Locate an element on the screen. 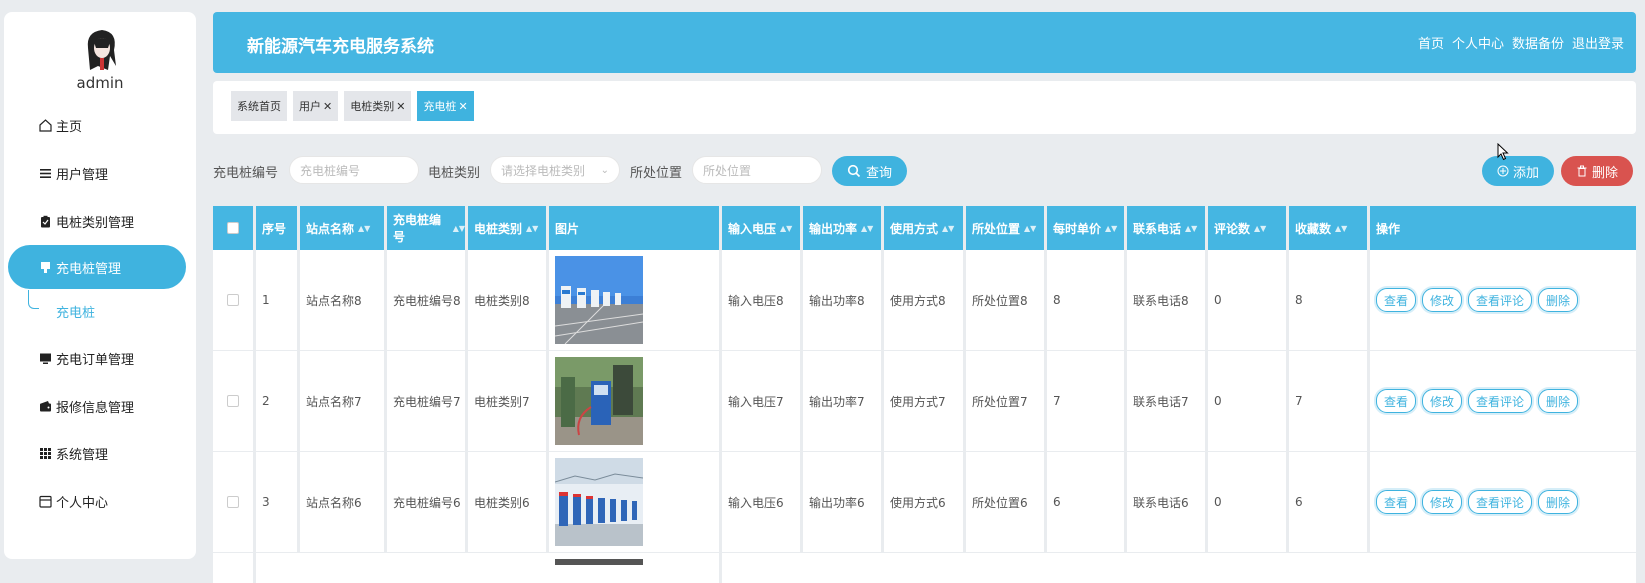  nav-logout-link: 退出登录 is located at coordinates (1598, 42).